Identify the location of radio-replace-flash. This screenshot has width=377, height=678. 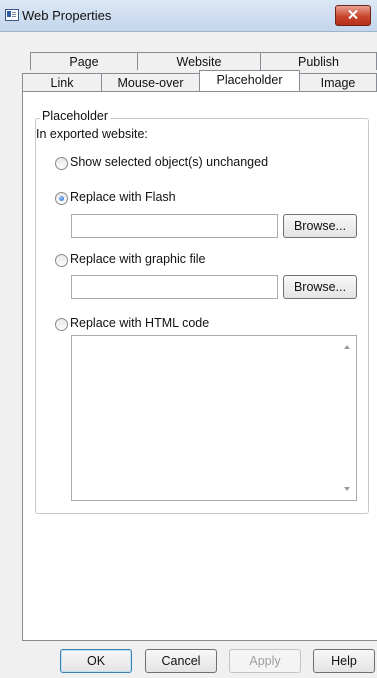
(61, 198).